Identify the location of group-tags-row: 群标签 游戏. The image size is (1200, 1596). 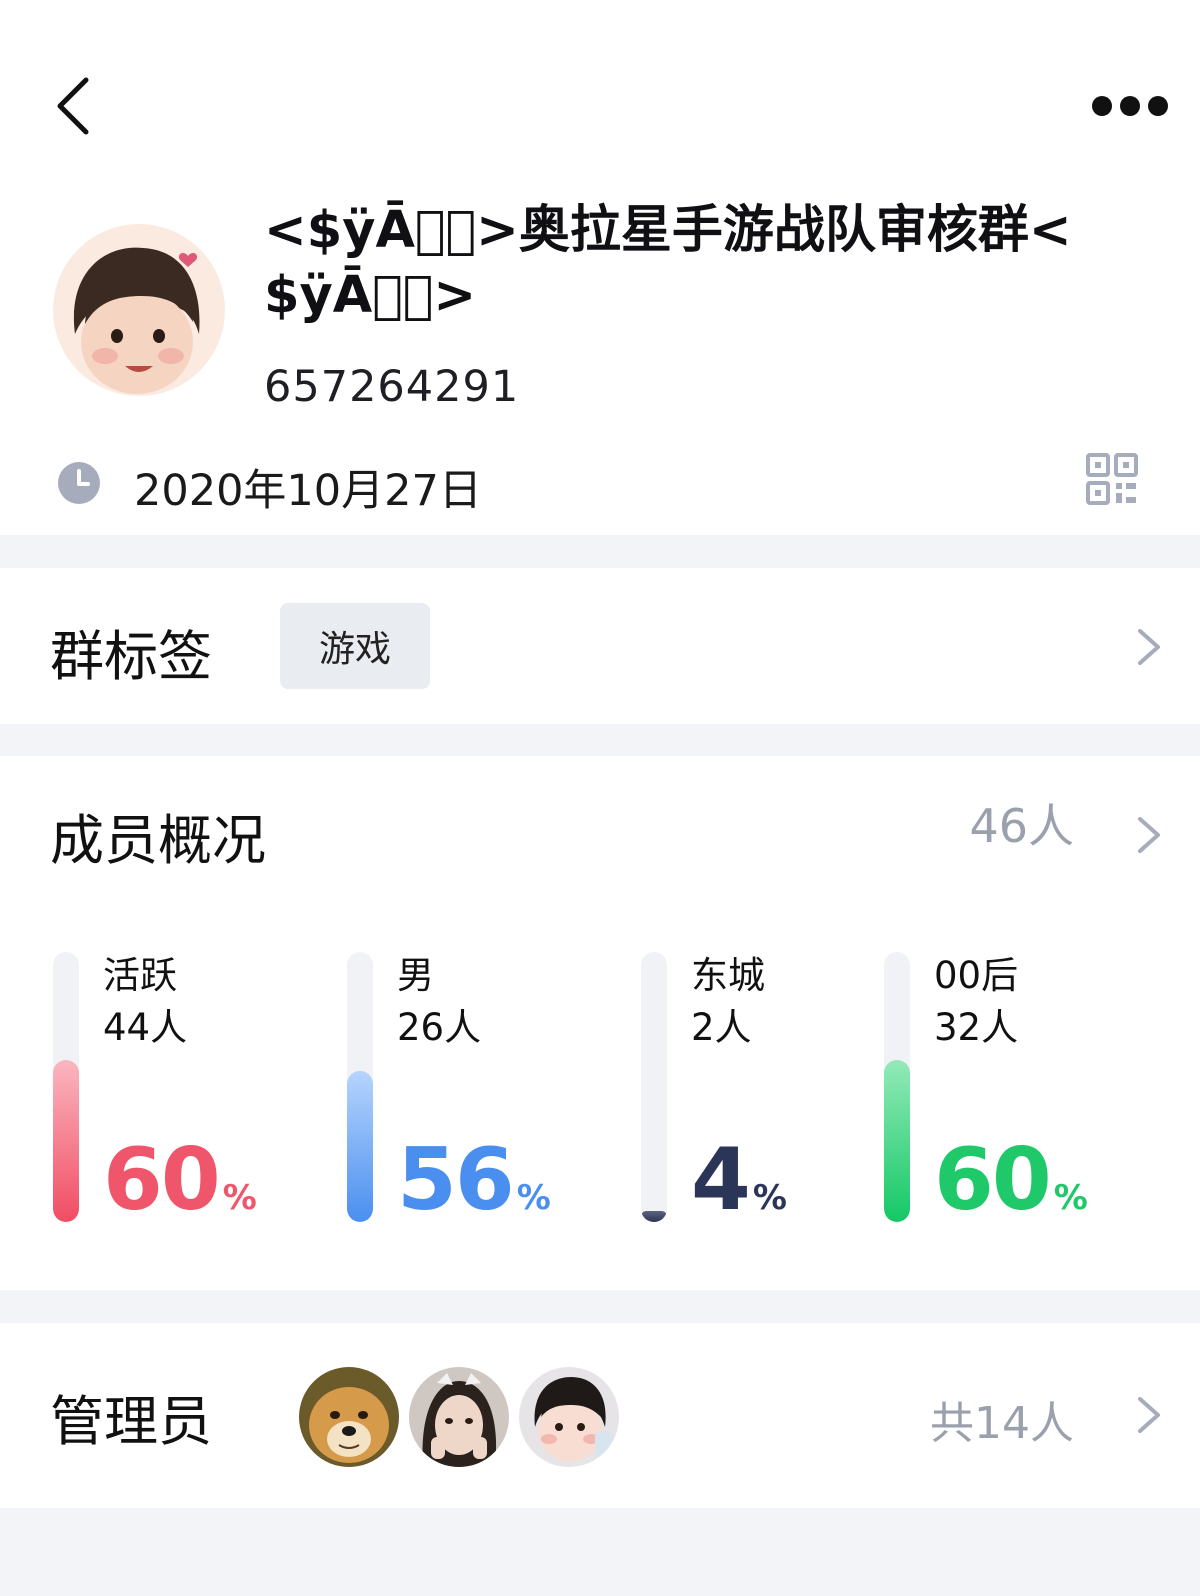
(600, 646).